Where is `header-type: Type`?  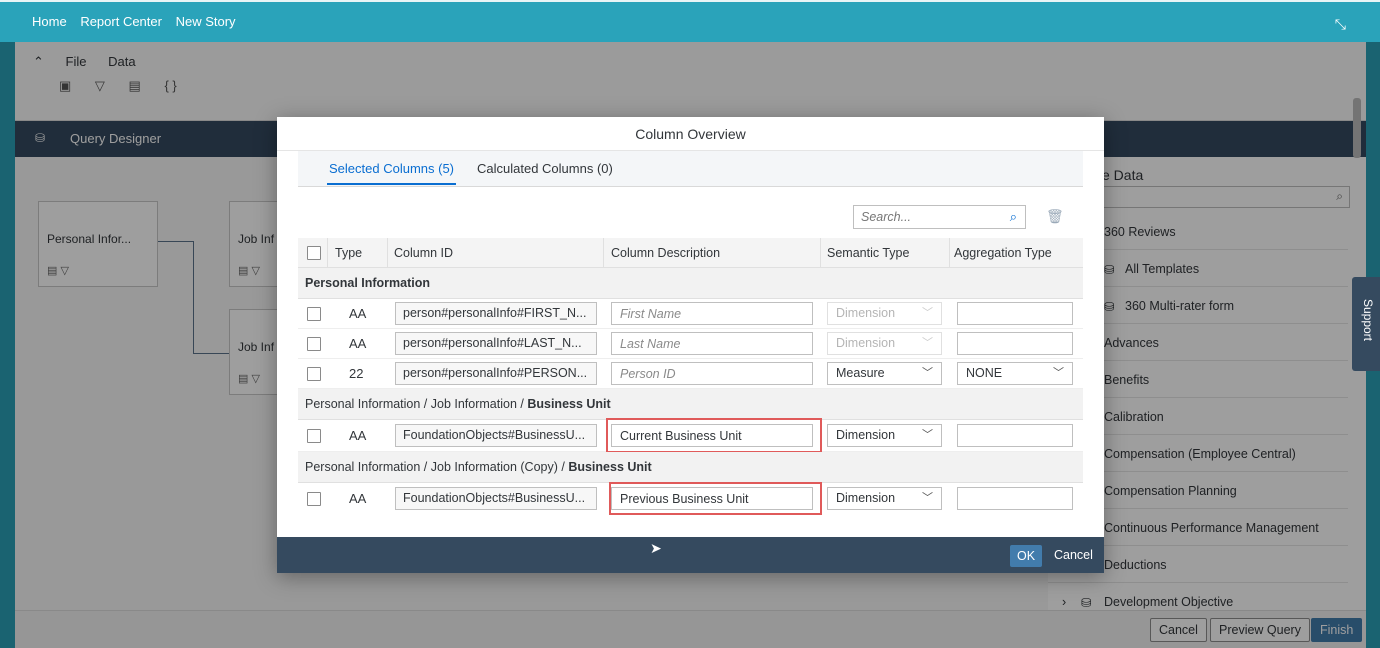
header-type: Type is located at coordinates (349, 253).